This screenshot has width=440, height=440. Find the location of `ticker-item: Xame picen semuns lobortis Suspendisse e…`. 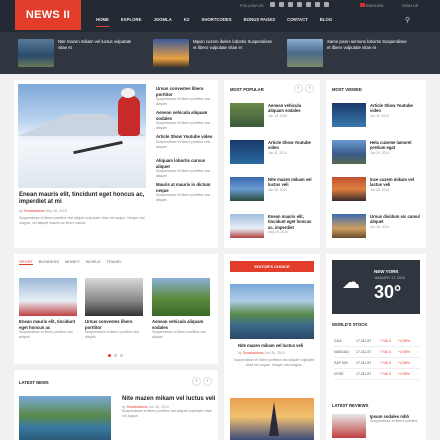

ticker-item: Xame picen semuns lobortis Suspendisse e… is located at coordinates (347, 53).